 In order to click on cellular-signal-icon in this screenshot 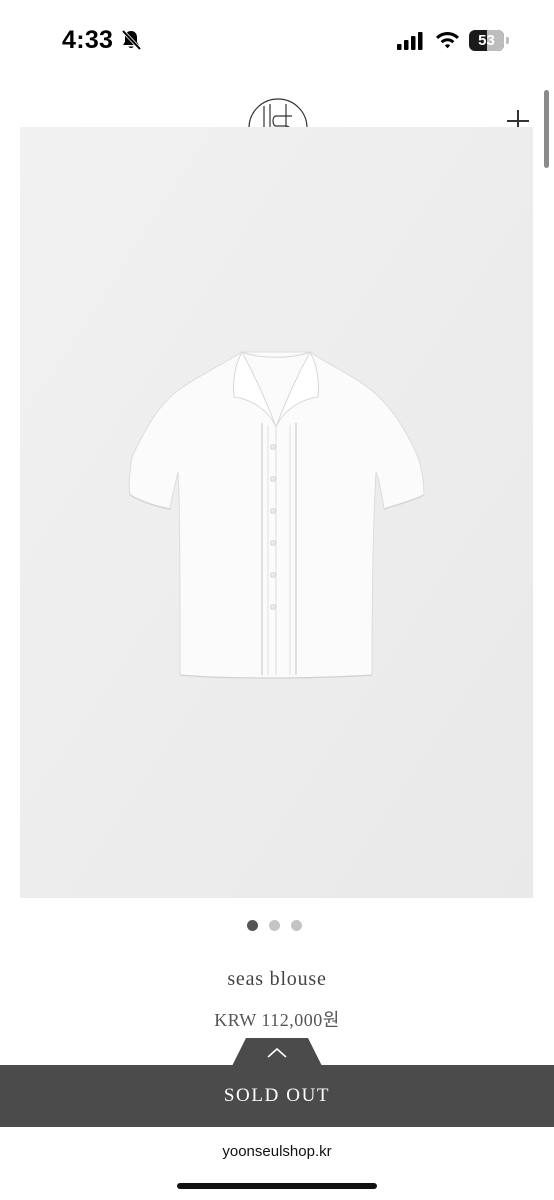, I will do `click(410, 41)`.